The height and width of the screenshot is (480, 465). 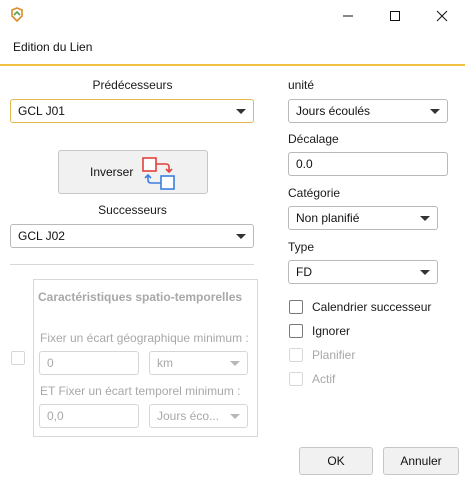 I want to click on invert-button: Inverser, so click(x=133, y=172).